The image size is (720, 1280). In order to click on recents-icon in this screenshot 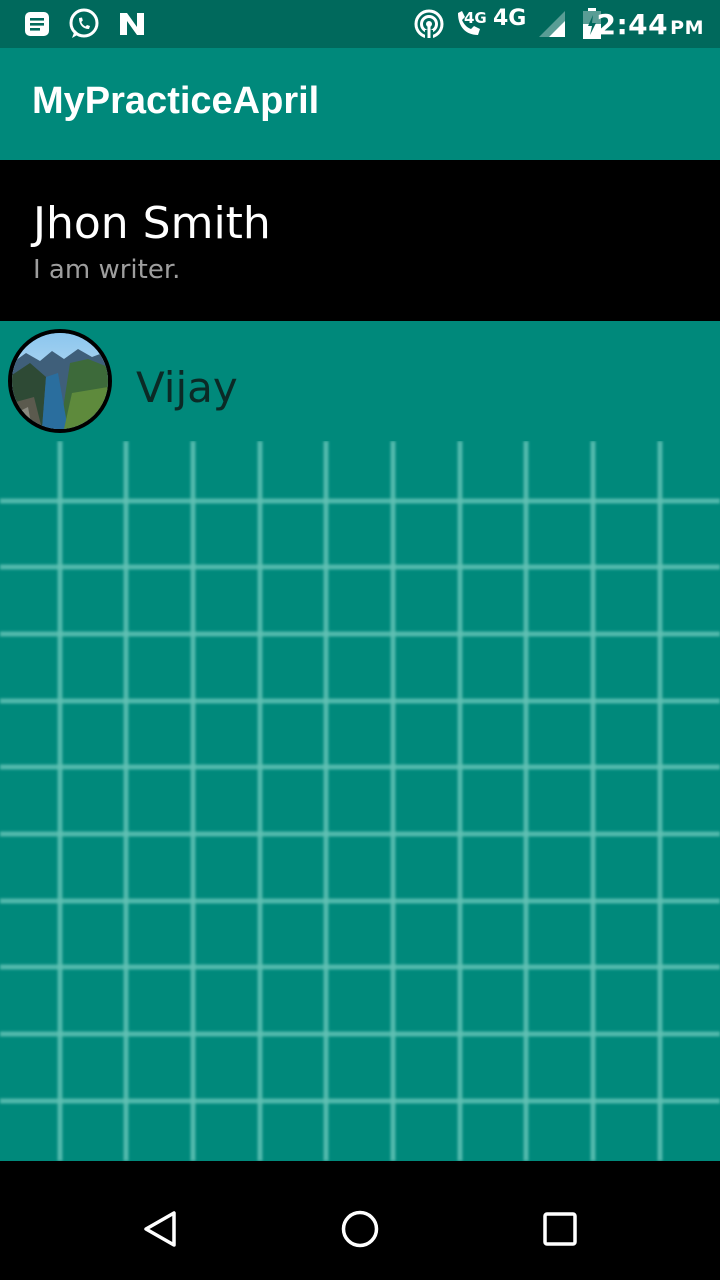, I will do `click(560, 1229)`.